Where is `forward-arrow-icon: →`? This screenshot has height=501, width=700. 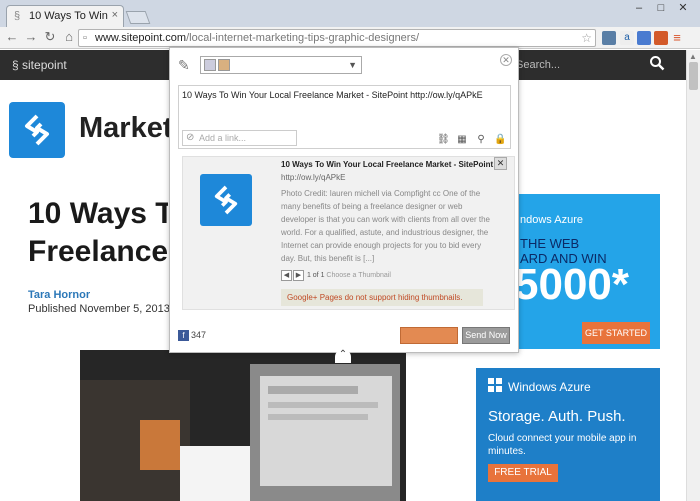
forward-arrow-icon: → is located at coordinates (31, 36).